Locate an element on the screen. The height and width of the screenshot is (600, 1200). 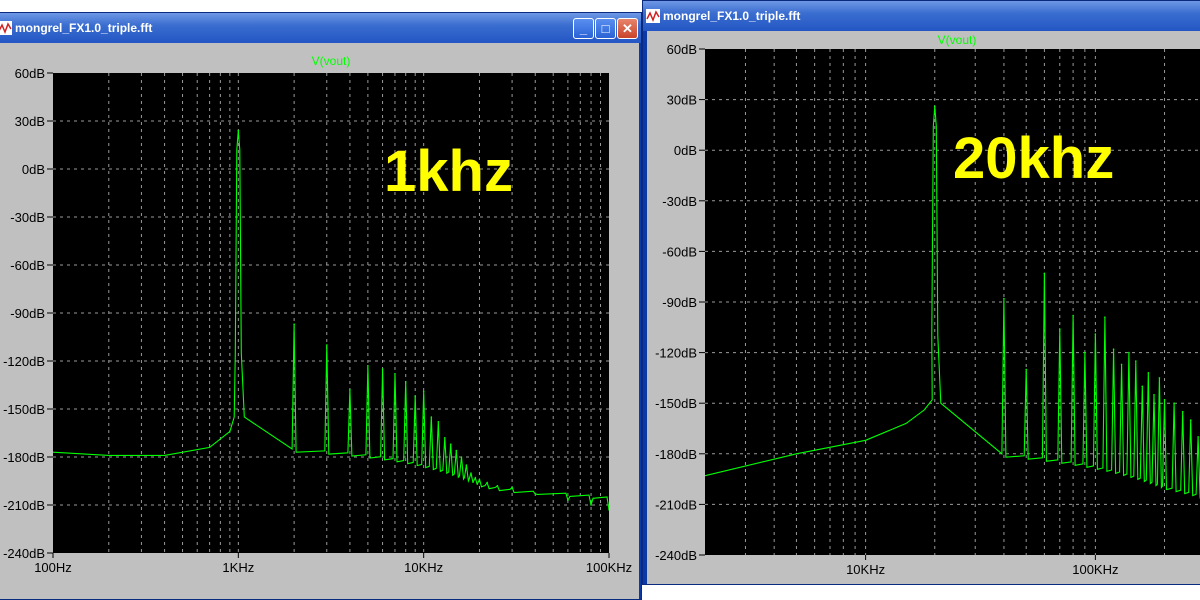
minimize-icon: _ is located at coordinates (583, 28).